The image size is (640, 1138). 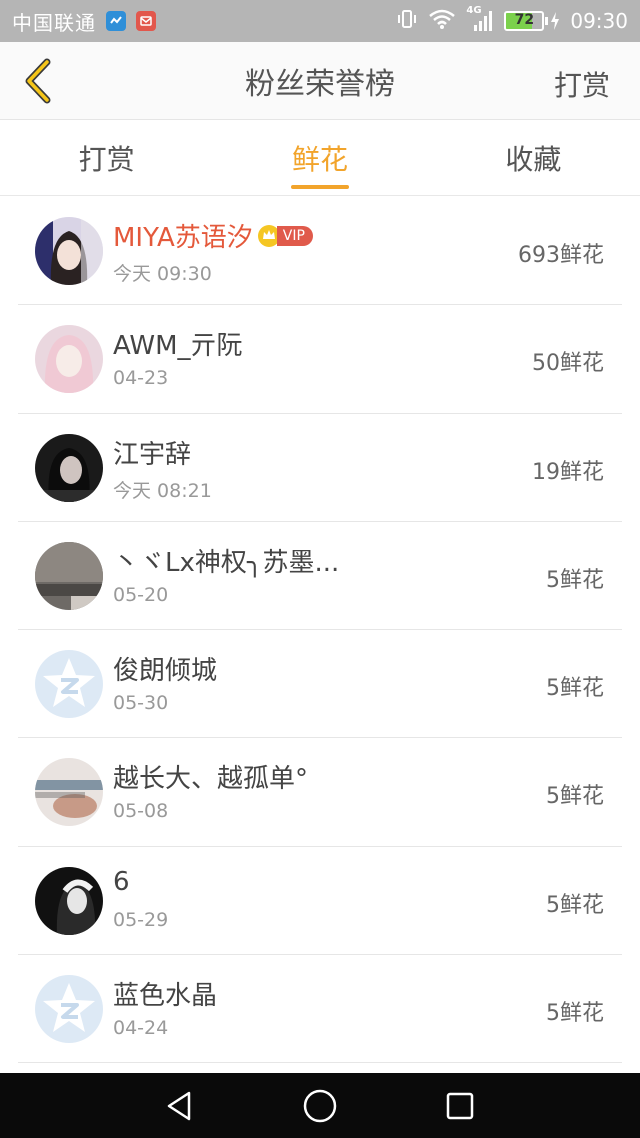 What do you see at coordinates (320, 21) in the screenshot?
I see `status-bar: 中国联通 4G 72 09:30` at bounding box center [320, 21].